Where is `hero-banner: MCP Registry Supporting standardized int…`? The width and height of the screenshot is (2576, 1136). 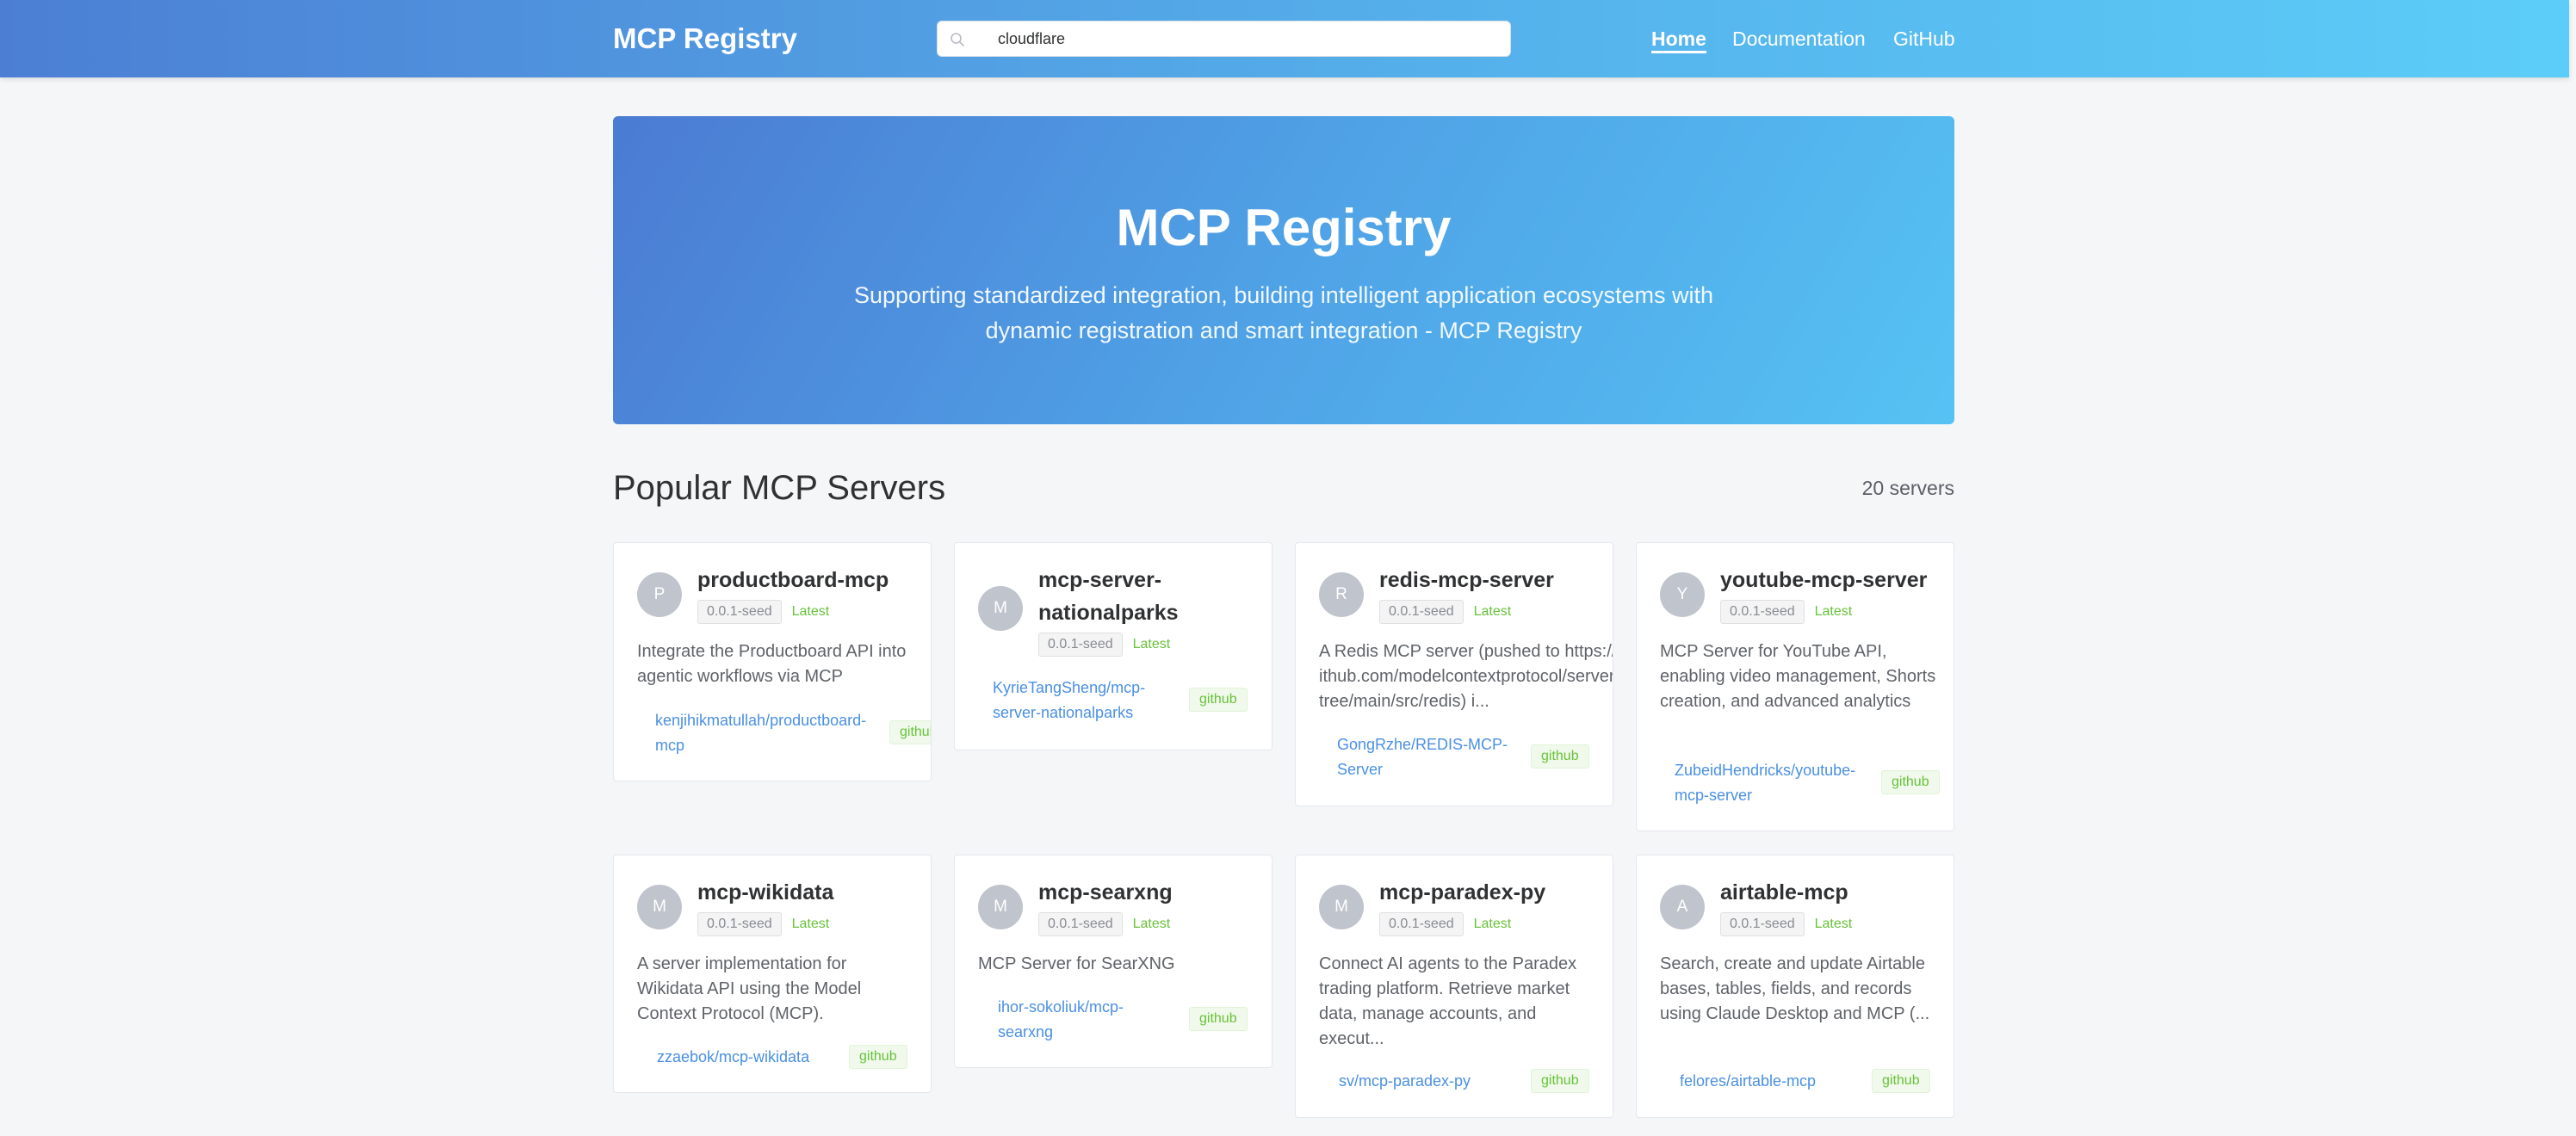
hero-banner: MCP Registry Supporting standardized int… is located at coordinates (1283, 270).